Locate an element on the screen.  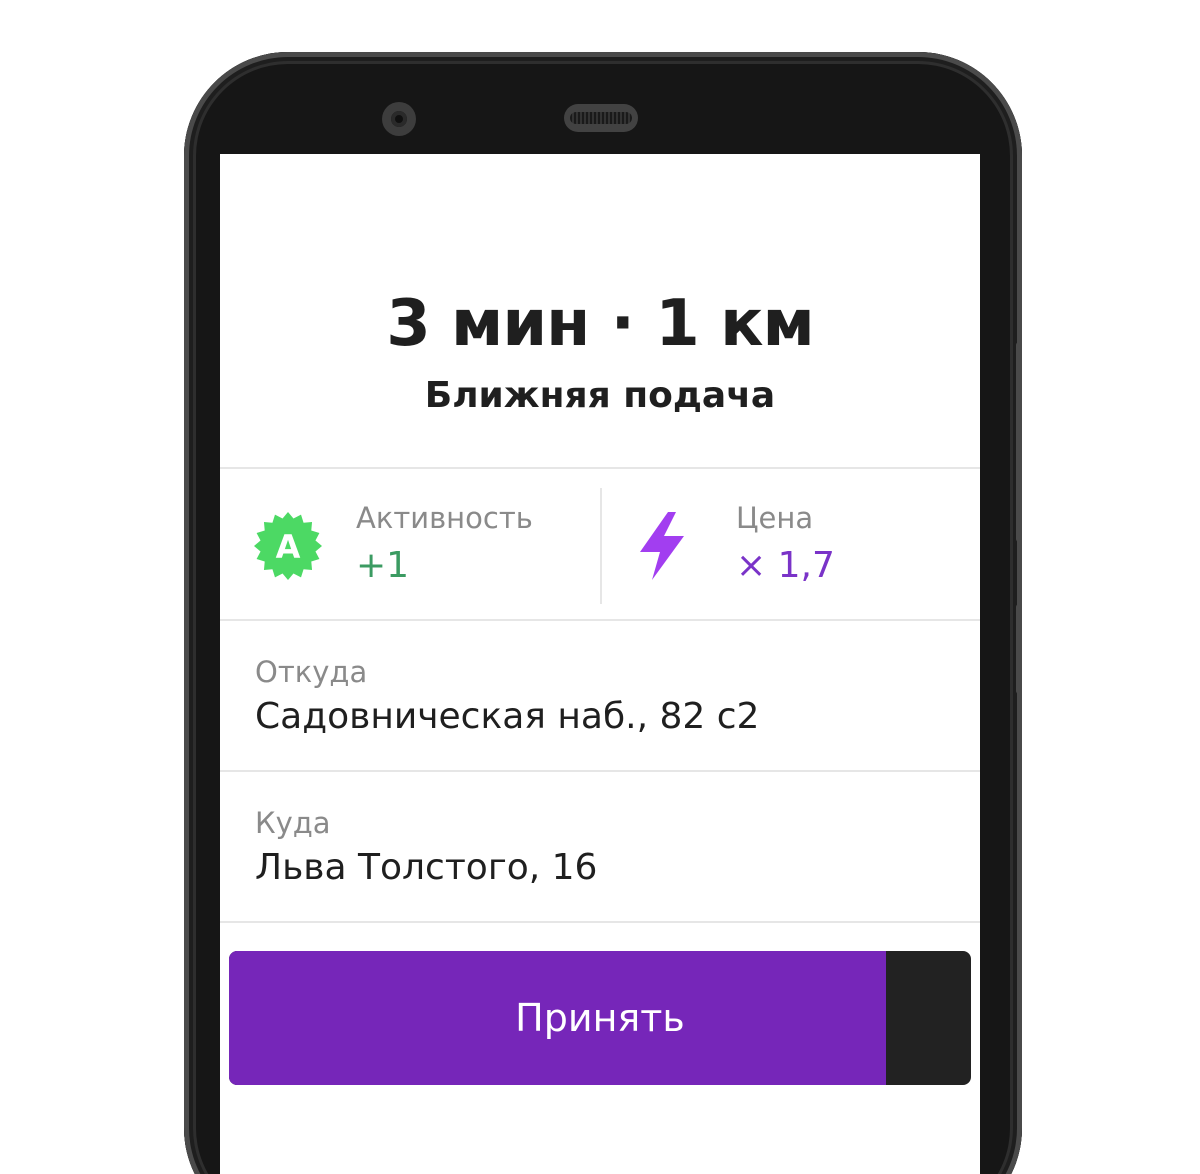
activity-badge-icon: A is located at coordinates (288, 546).